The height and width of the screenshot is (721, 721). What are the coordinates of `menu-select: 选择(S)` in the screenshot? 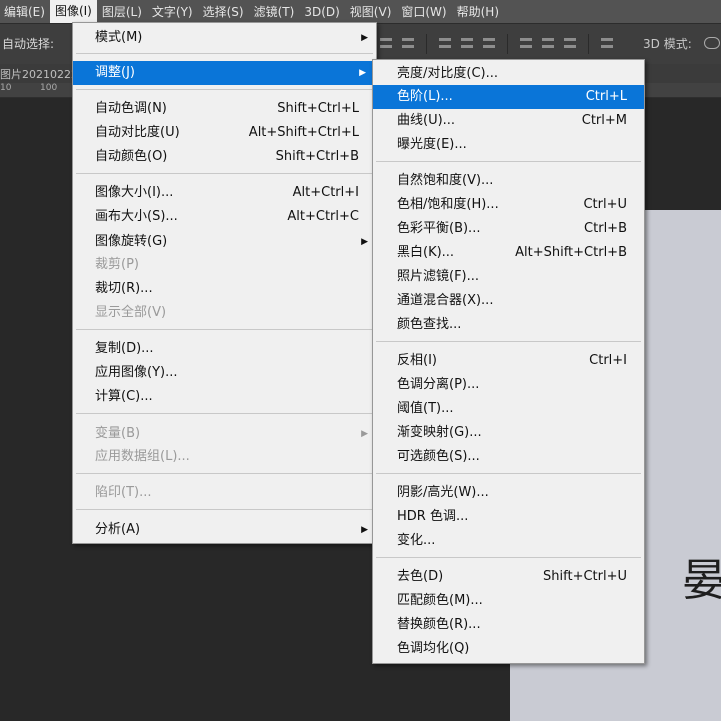 It's located at (223, 11).